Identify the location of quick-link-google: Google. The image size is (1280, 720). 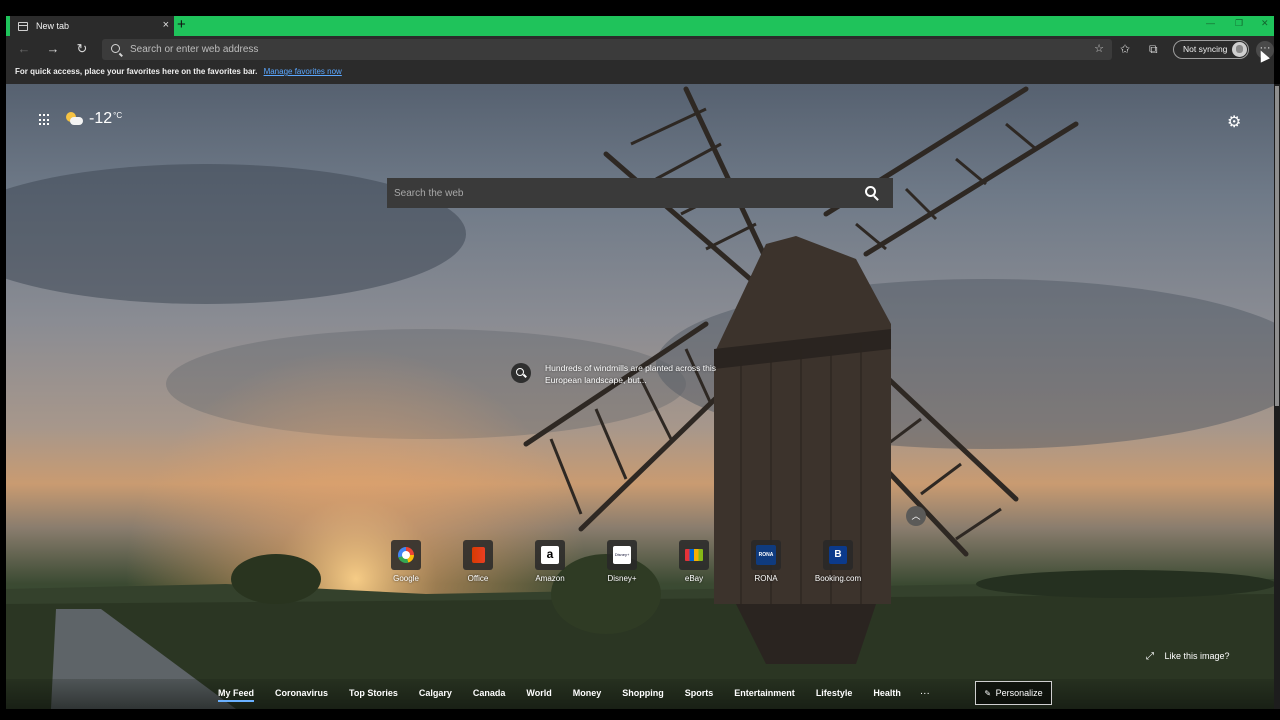
(406, 561).